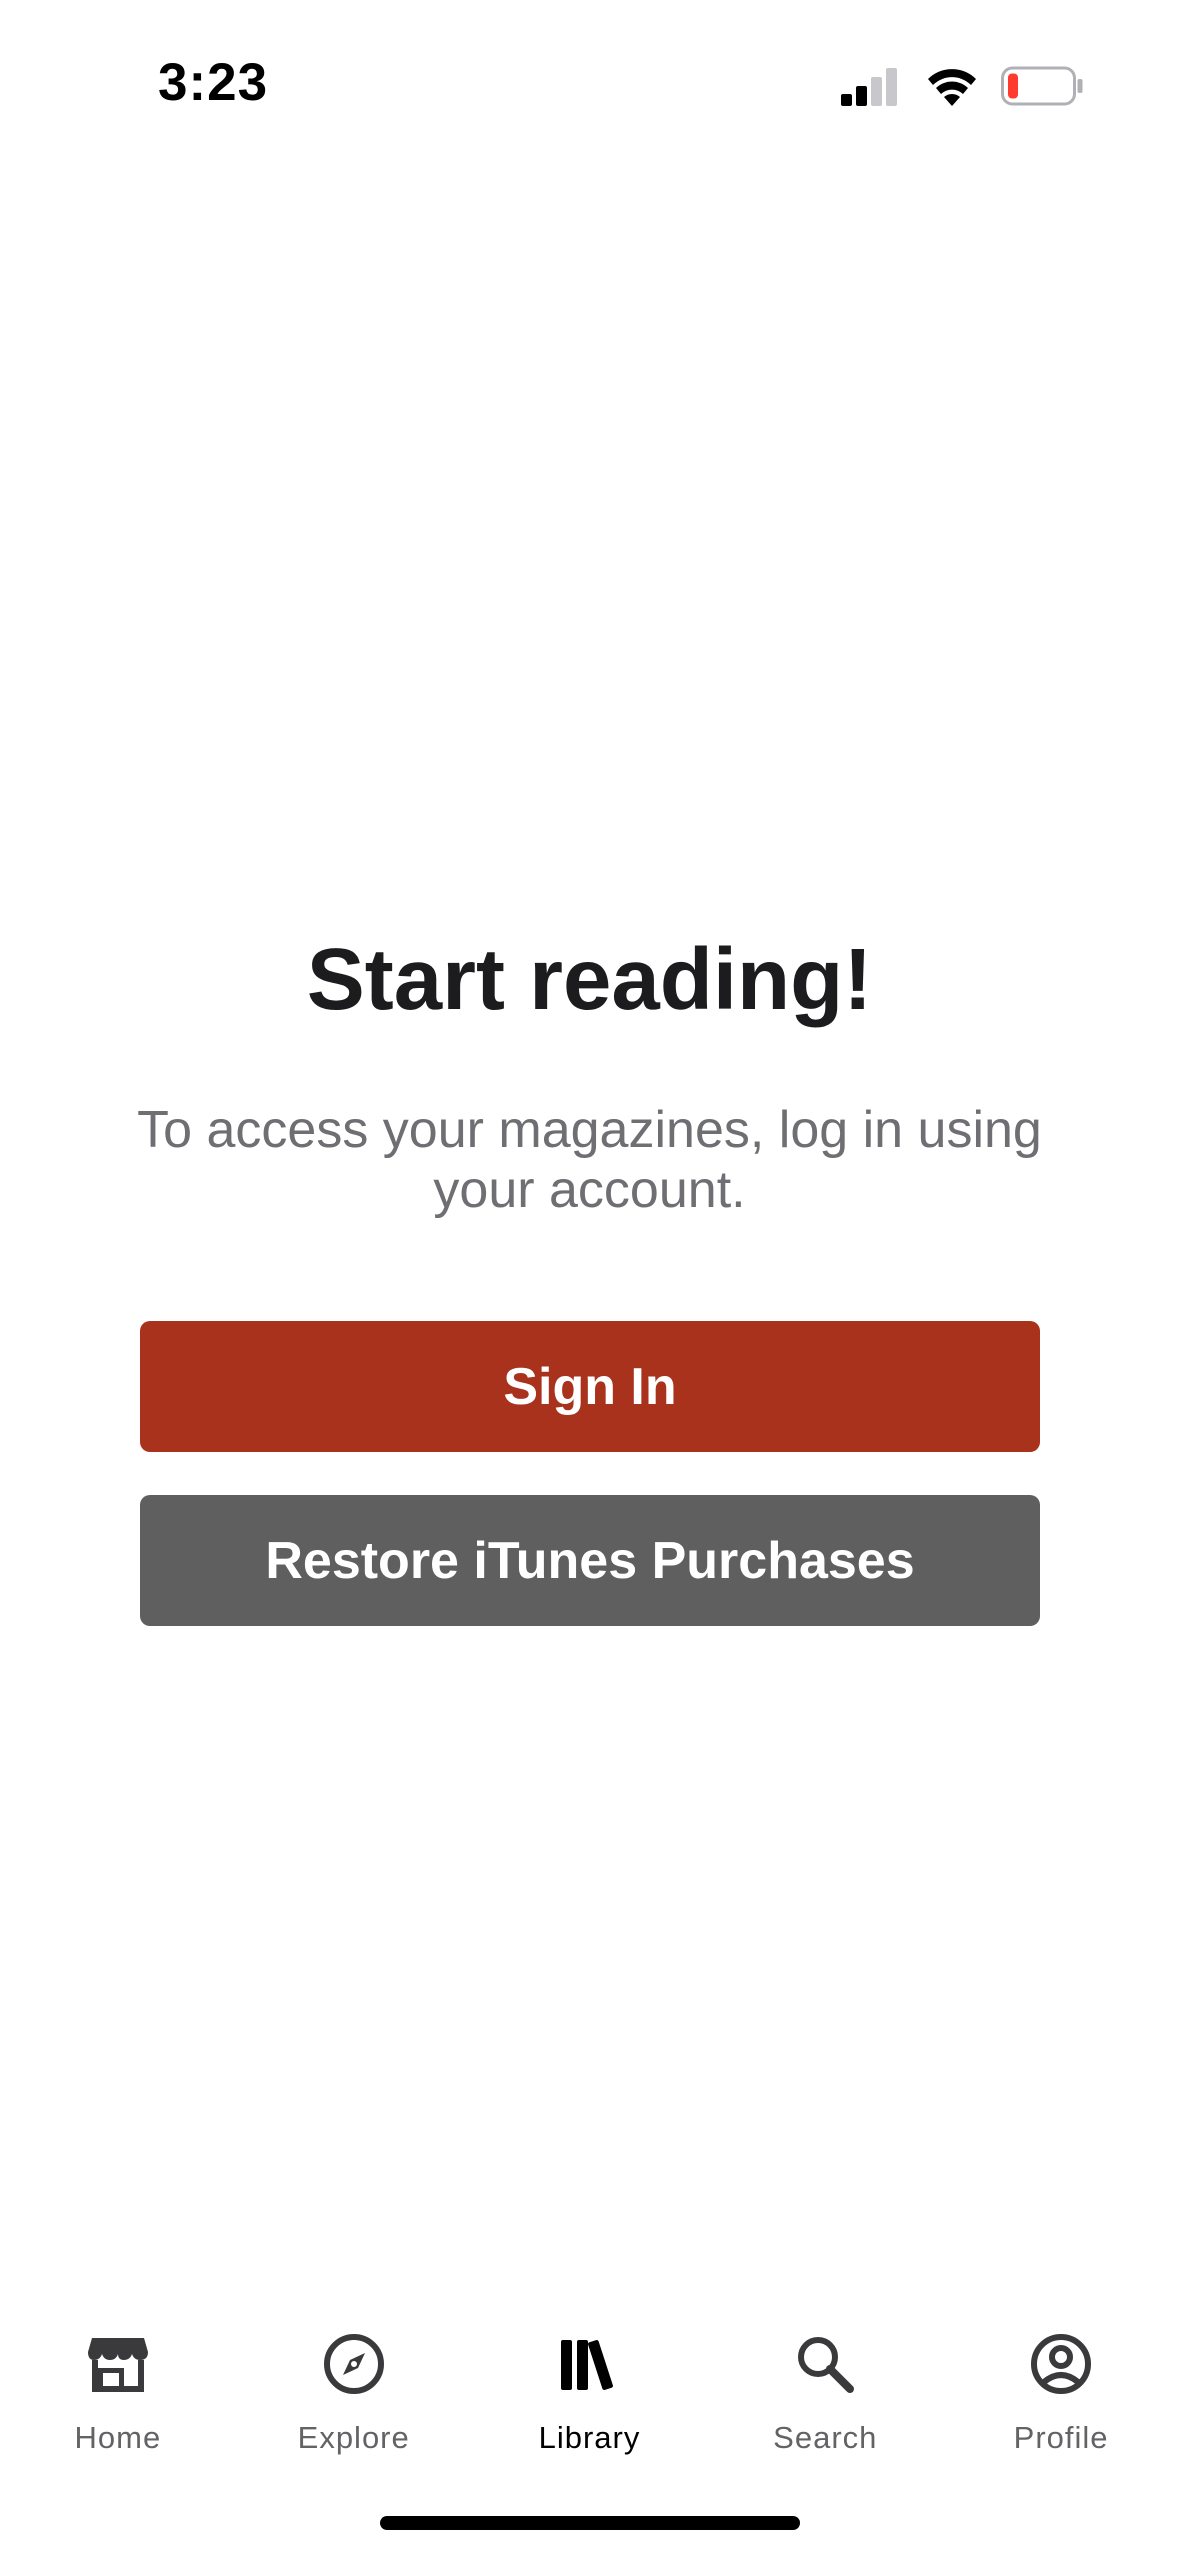  Describe the element at coordinates (589, 2437) in the screenshot. I see `tab-label-library: Library` at that location.